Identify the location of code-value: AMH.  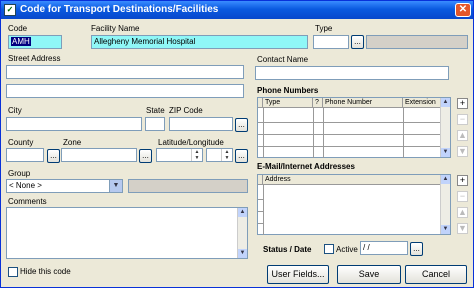
(21, 41).